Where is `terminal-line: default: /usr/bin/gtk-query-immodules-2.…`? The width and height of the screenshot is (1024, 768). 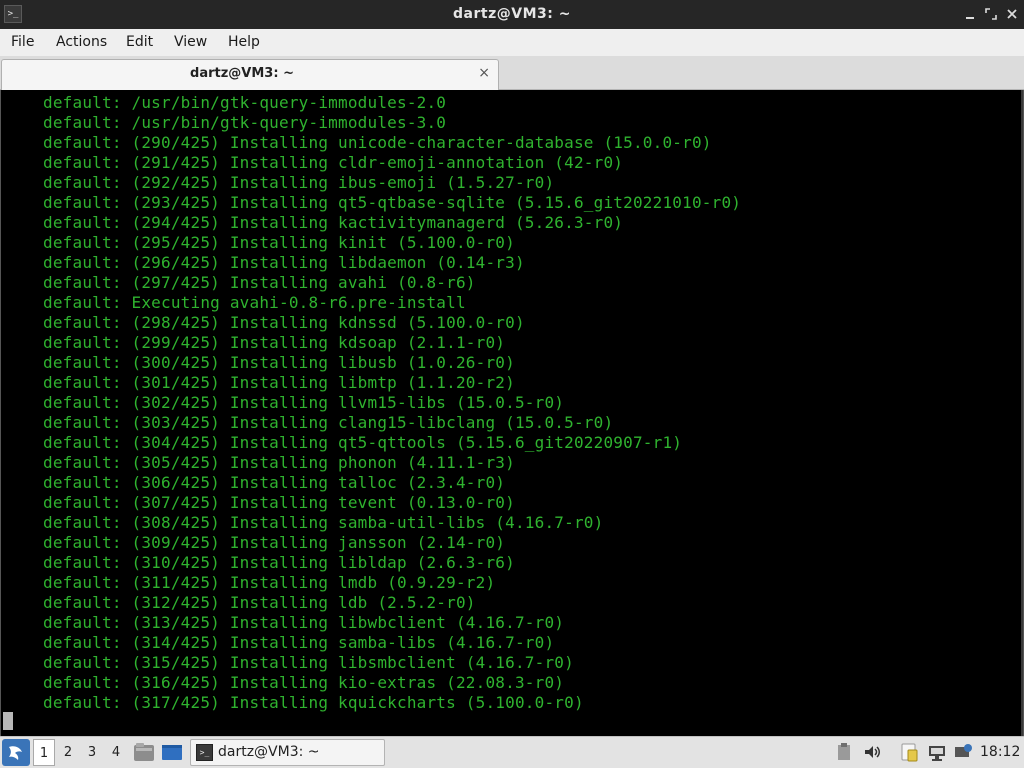
terminal-line: default: /usr/bin/gtk-query-immodules-2.… is located at coordinates (245, 102).